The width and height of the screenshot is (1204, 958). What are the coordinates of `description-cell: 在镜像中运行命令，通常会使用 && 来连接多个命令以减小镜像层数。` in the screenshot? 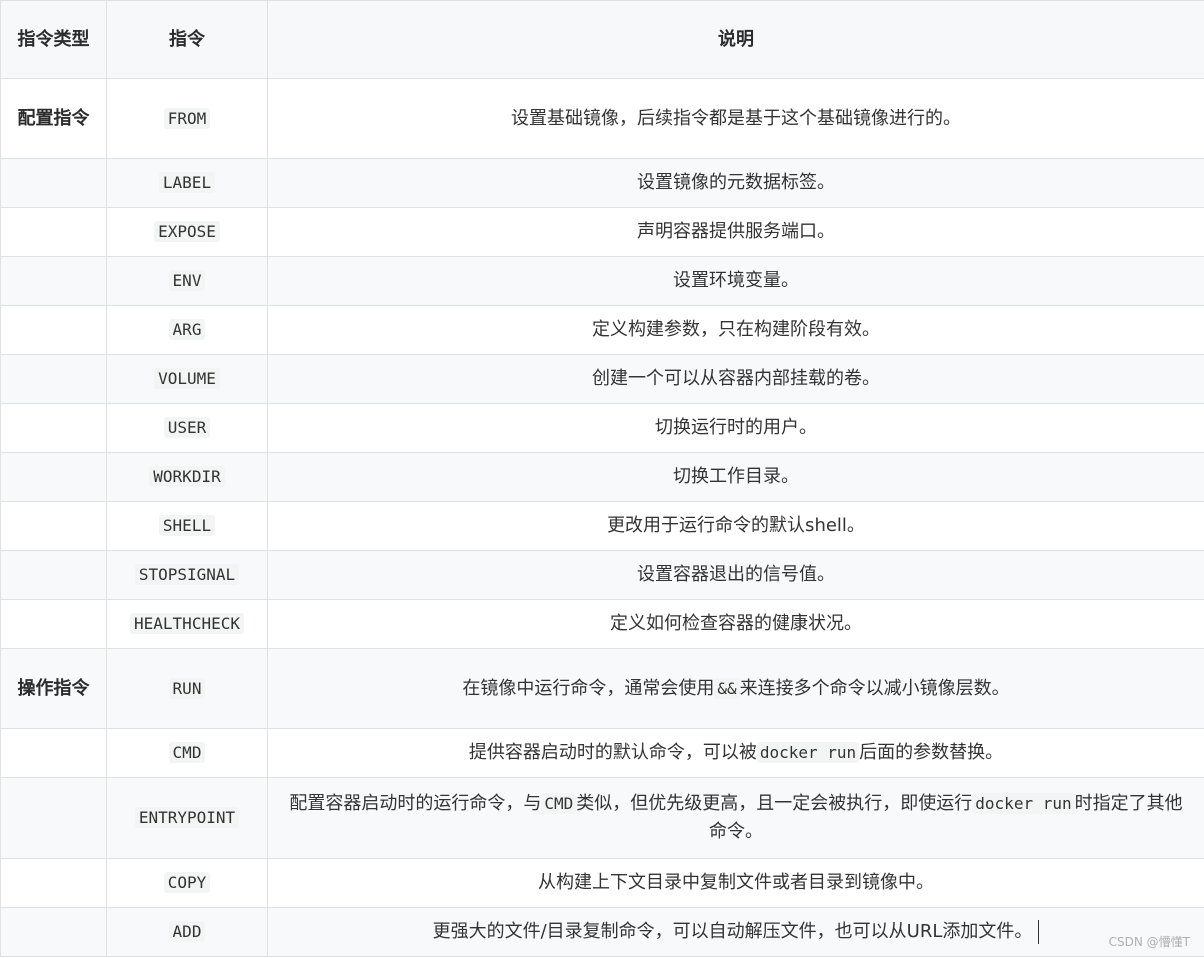 It's located at (735, 688).